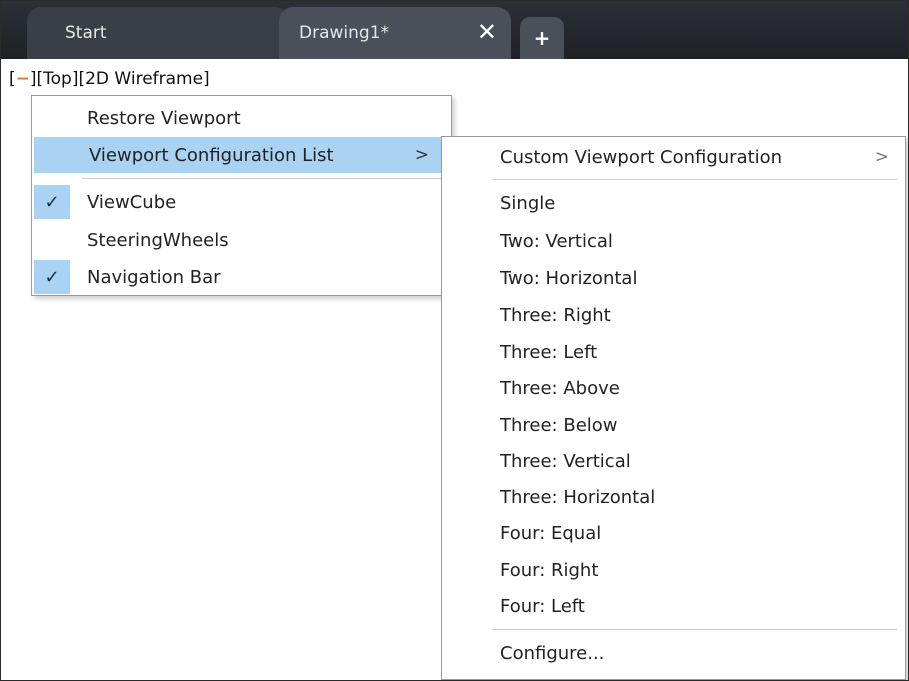 Image resolution: width=909 pixels, height=681 pixels. Describe the element at coordinates (344, 33) in the screenshot. I see `tab-drawing1-label: Drawing1*` at that location.